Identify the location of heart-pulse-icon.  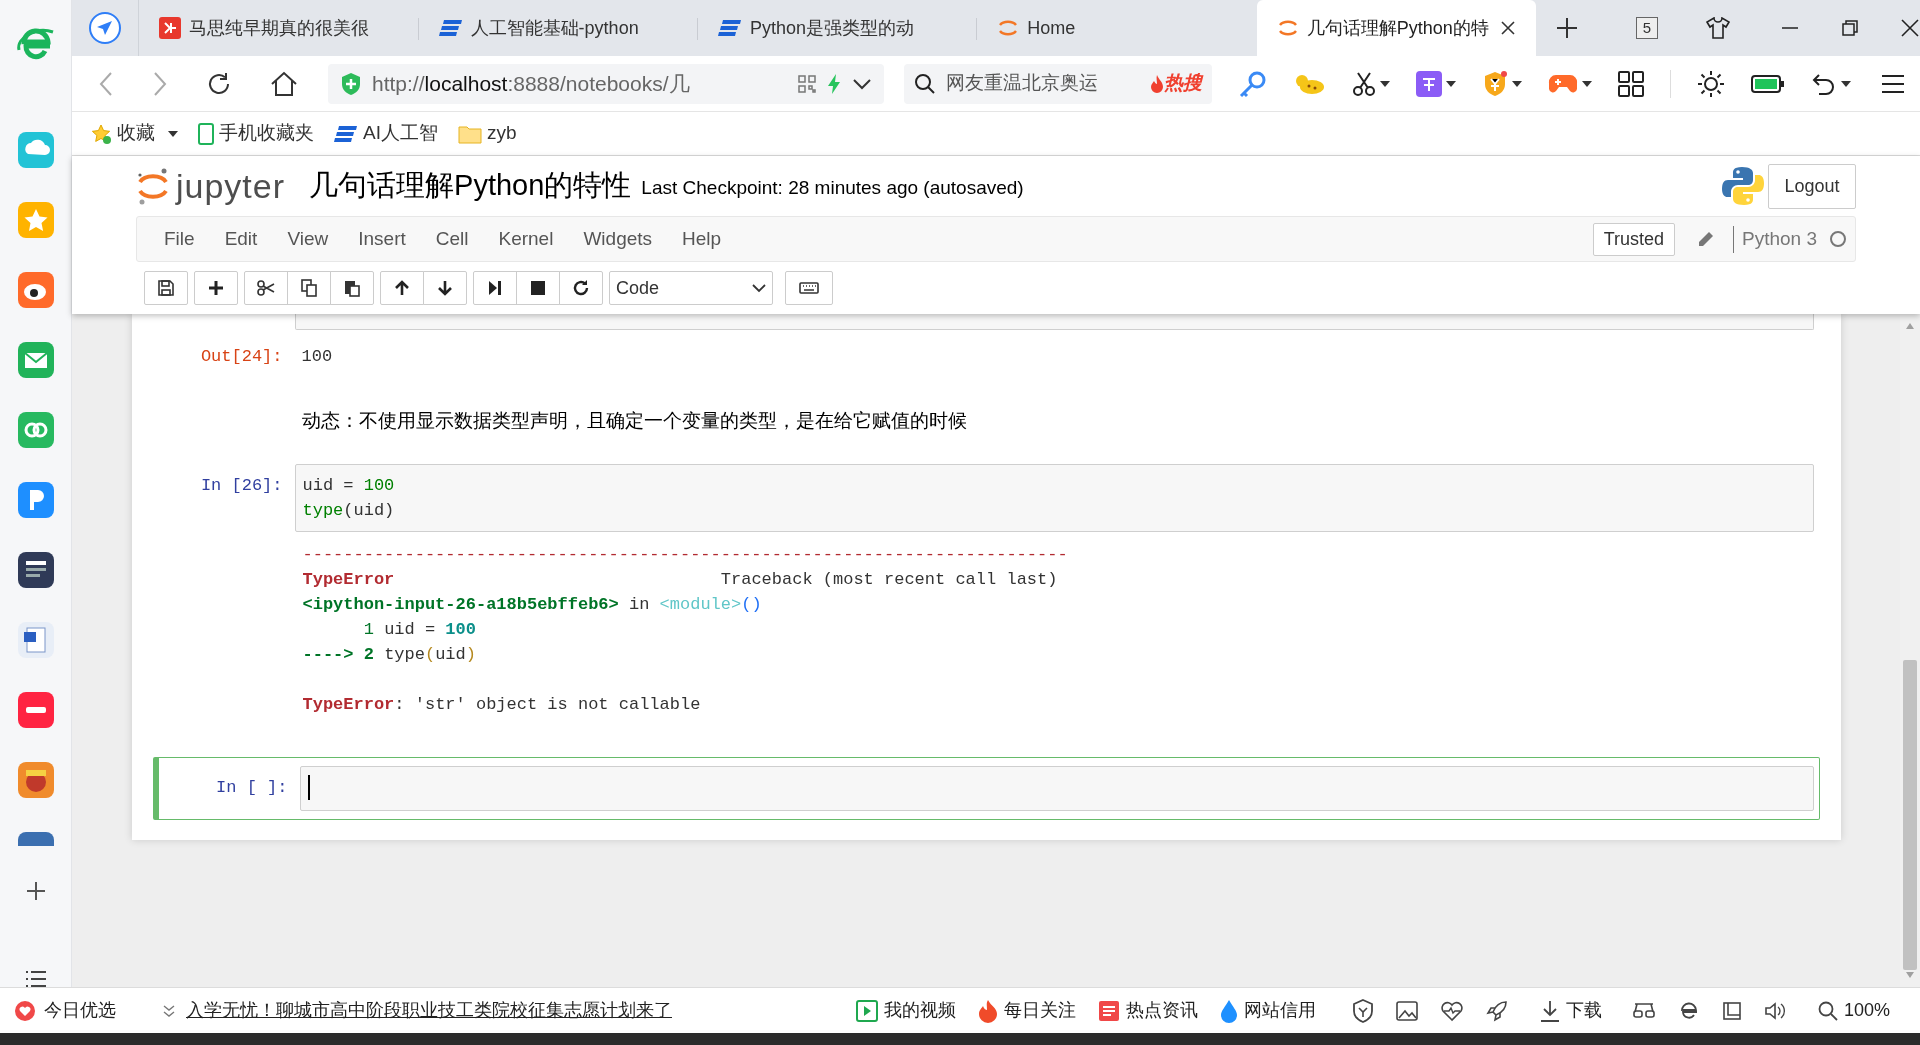
(1451, 1010).